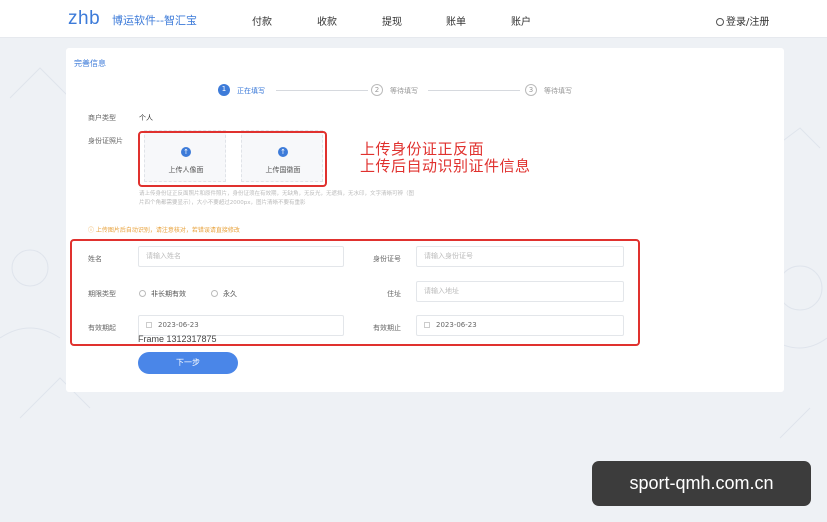  I want to click on login-register-label: 登录/注册, so click(748, 22).